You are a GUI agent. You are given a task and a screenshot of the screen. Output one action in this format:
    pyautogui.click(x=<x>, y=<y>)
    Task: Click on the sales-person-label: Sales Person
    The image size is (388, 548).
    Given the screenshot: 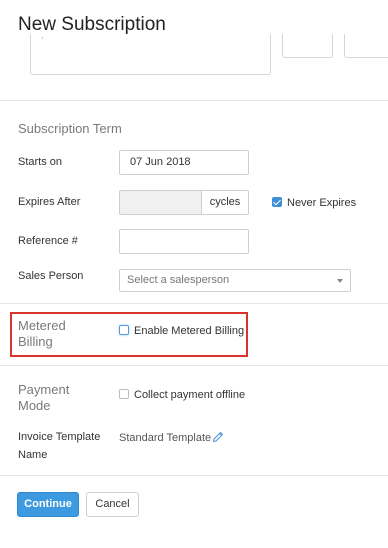 What is the action you would take?
    pyautogui.click(x=51, y=276)
    